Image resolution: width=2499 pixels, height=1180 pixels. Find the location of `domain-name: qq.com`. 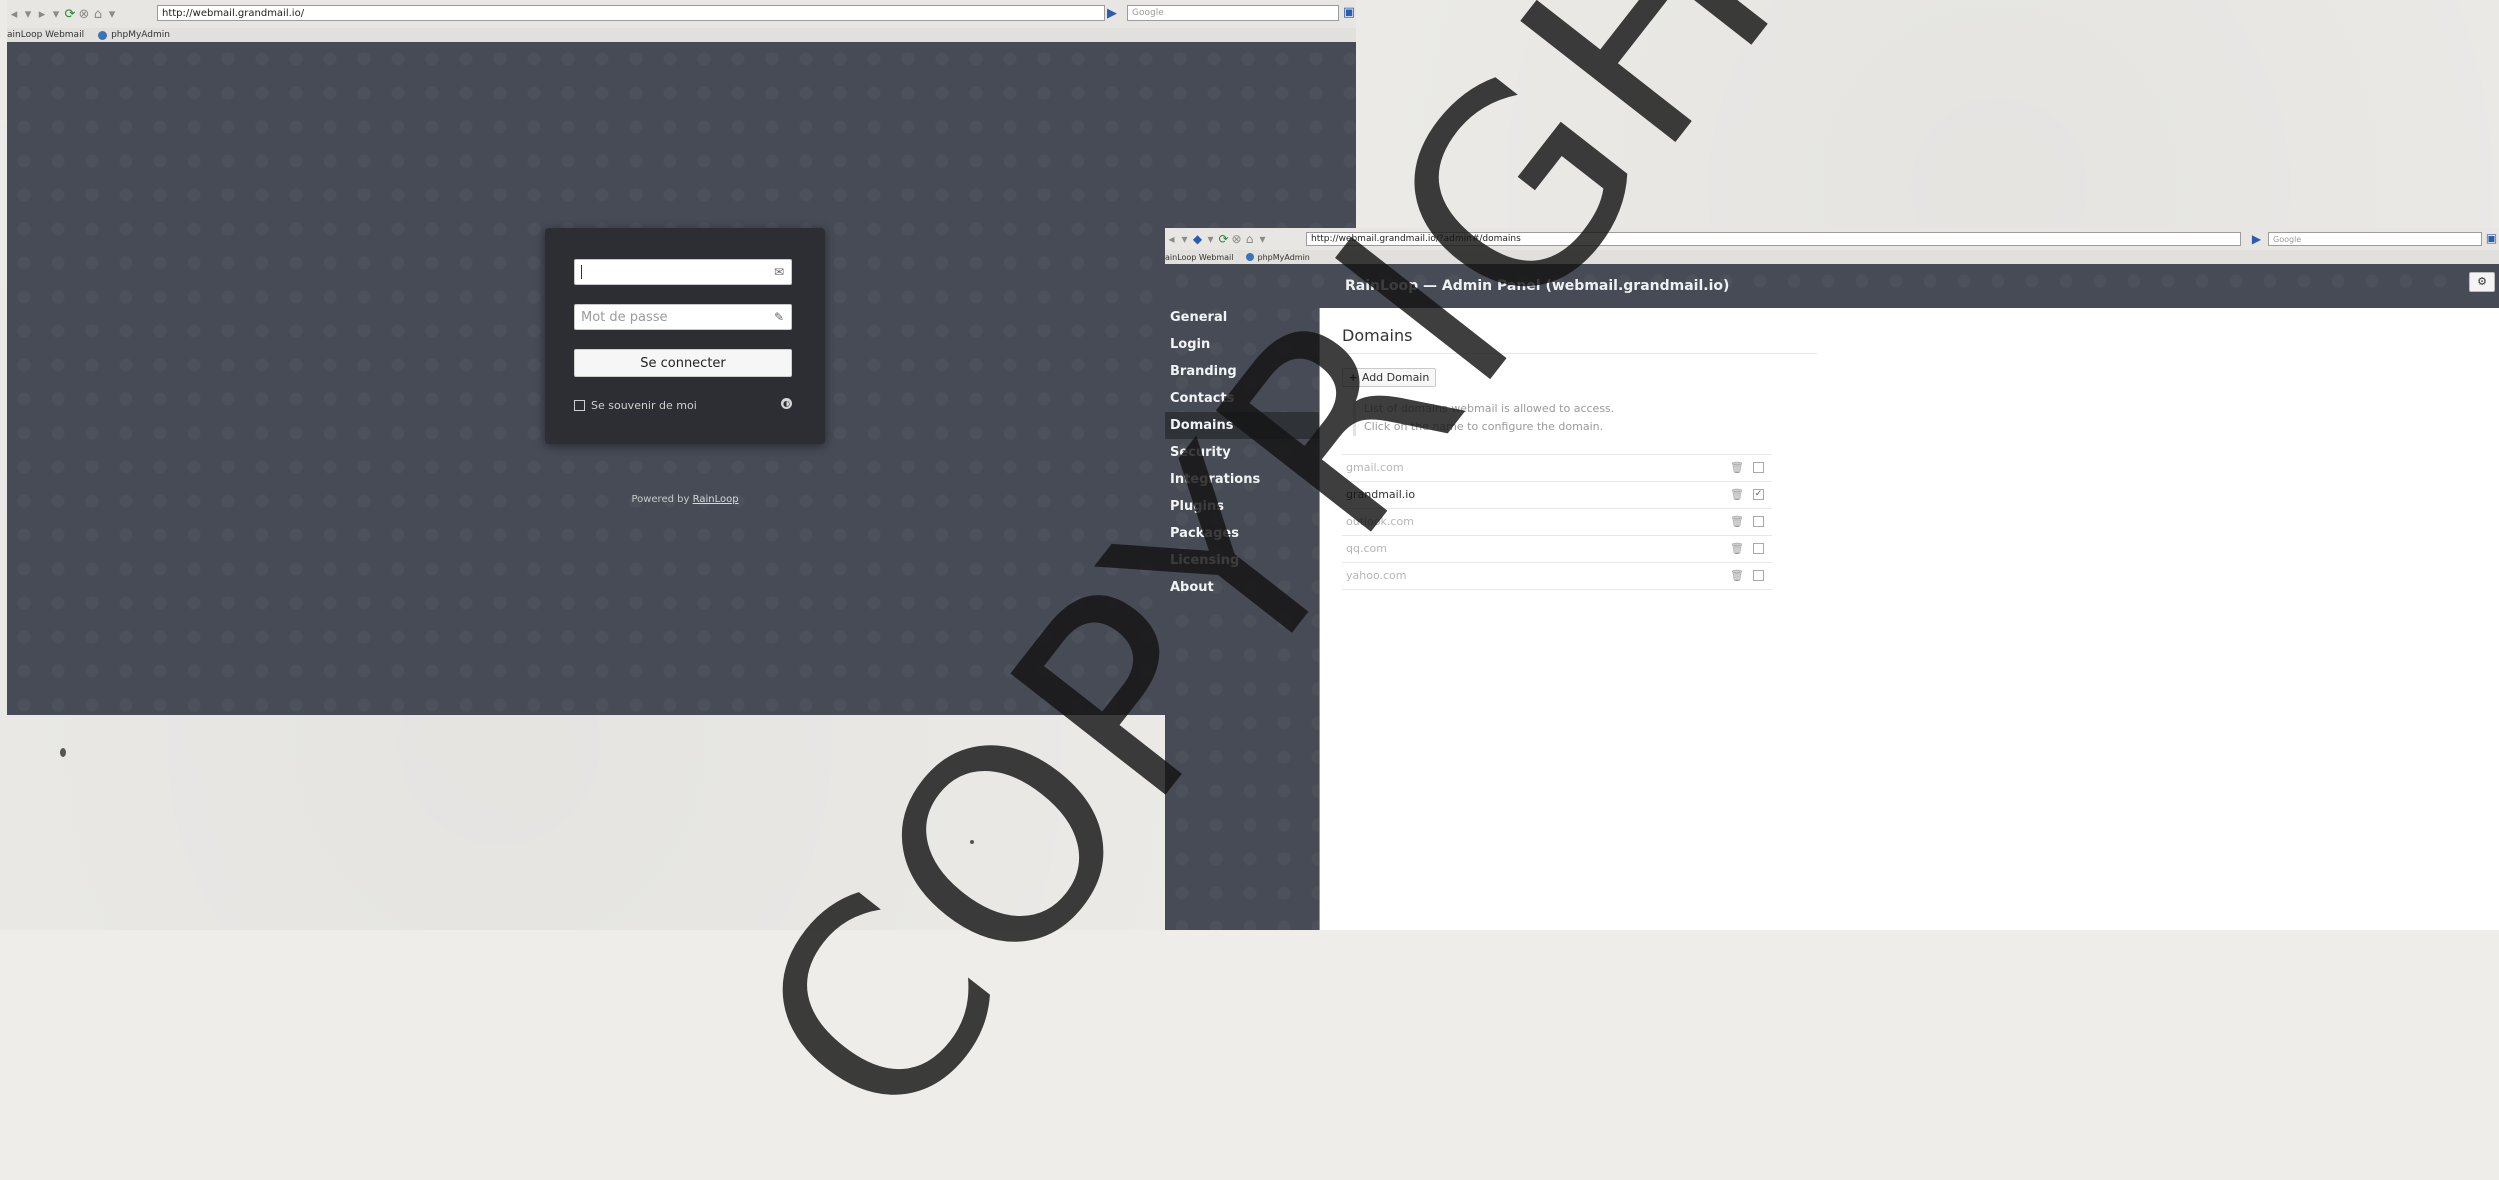

domain-name: qq.com is located at coordinates (1366, 548).